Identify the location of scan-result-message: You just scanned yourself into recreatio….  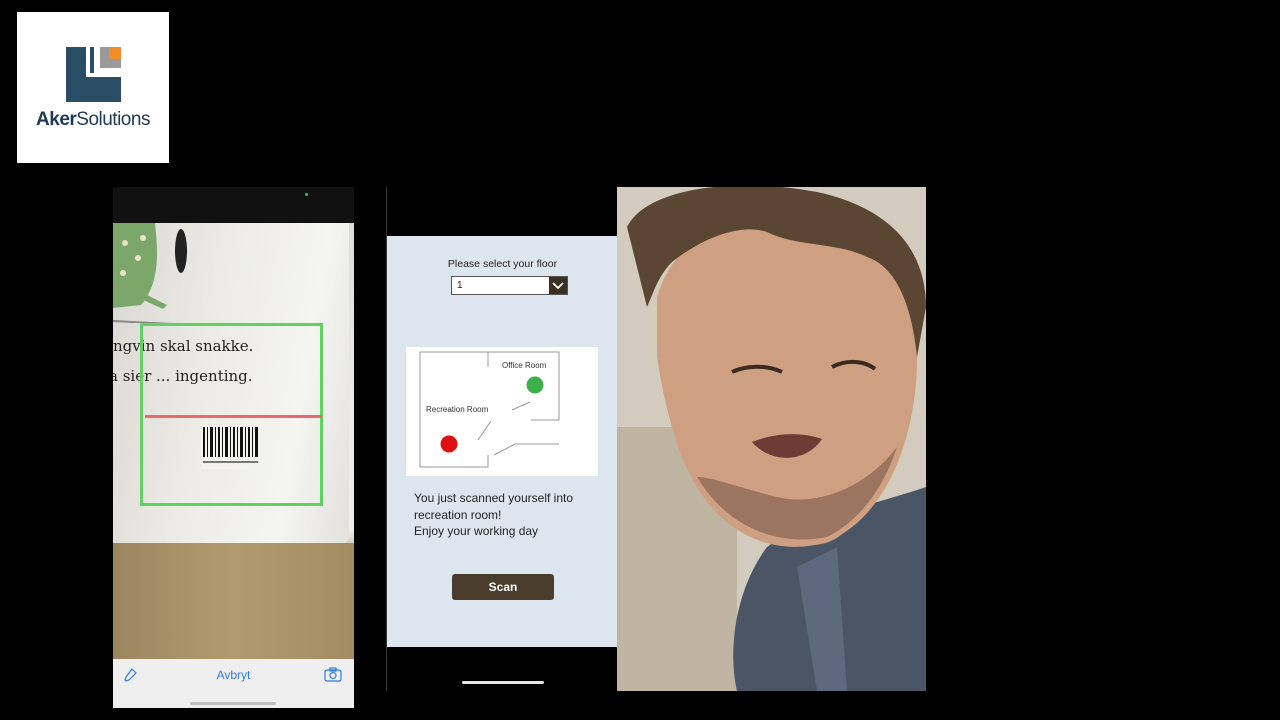
(509, 515).